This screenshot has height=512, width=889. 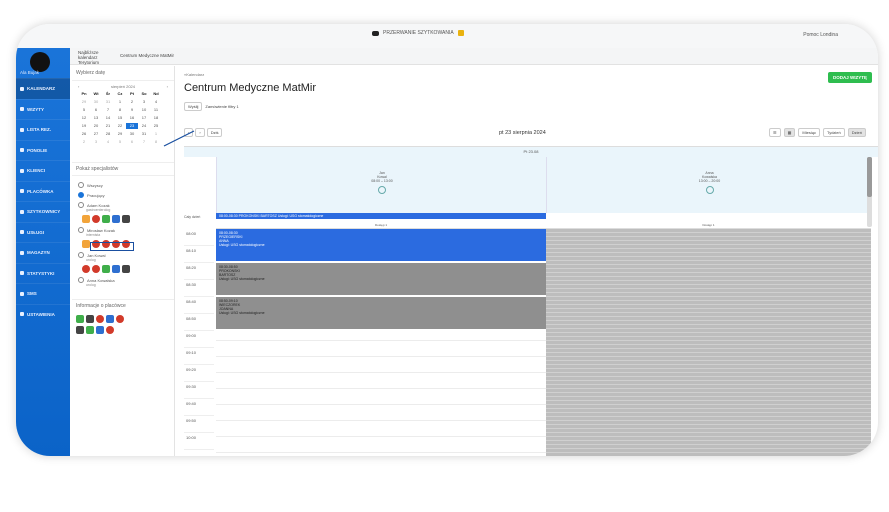 What do you see at coordinates (132, 93) in the screenshot?
I see `weekday-label: Pt` at bounding box center [132, 93].